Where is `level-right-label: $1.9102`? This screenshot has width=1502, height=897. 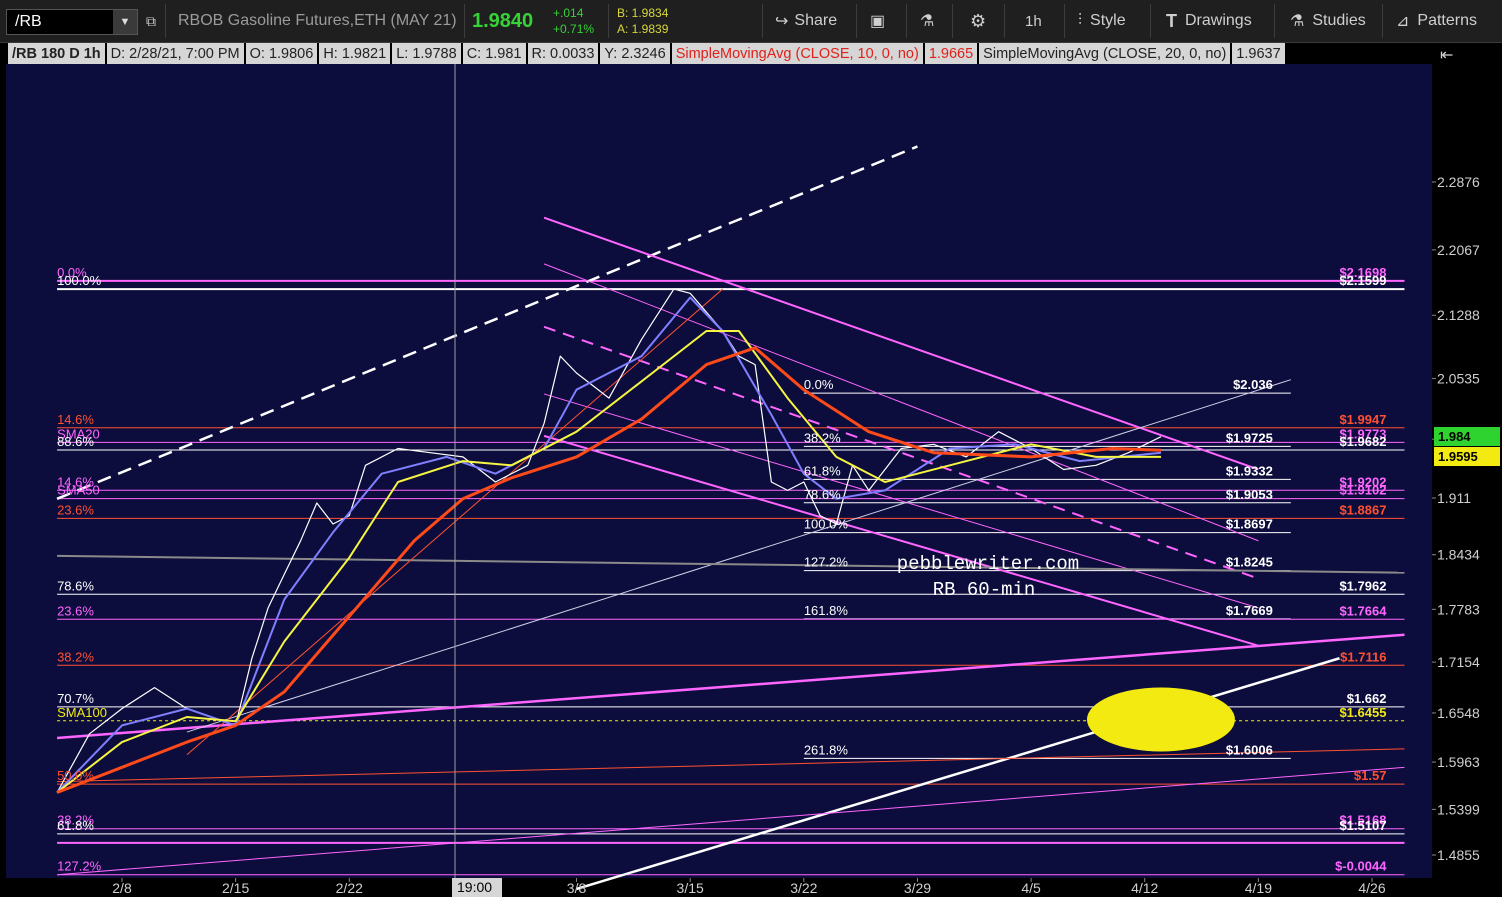 level-right-label: $1.9102 is located at coordinates (1362, 490).